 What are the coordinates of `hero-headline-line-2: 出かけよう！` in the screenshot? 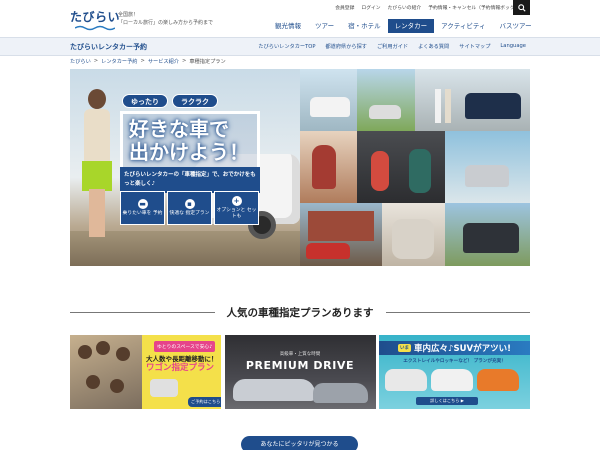 It's located at (189, 152).